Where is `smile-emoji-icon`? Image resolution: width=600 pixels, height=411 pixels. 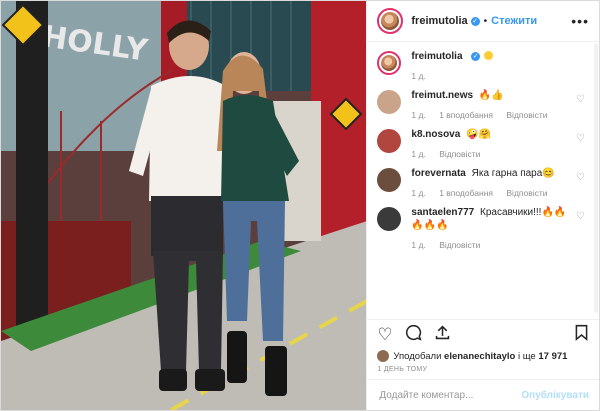 smile-emoji-icon is located at coordinates (489, 55).